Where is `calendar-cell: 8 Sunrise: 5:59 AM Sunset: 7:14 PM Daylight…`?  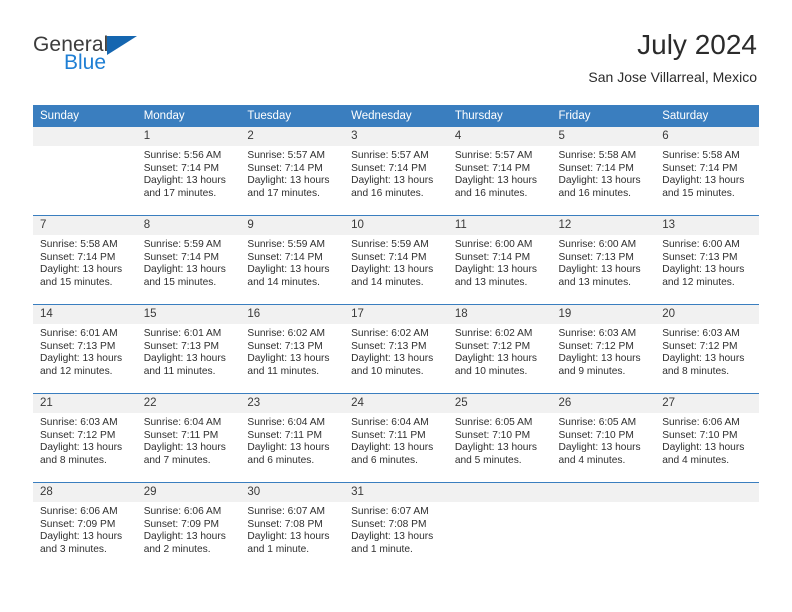 calendar-cell: 8 Sunrise: 5:59 AM Sunset: 7:14 PM Daylight… is located at coordinates (188, 260).